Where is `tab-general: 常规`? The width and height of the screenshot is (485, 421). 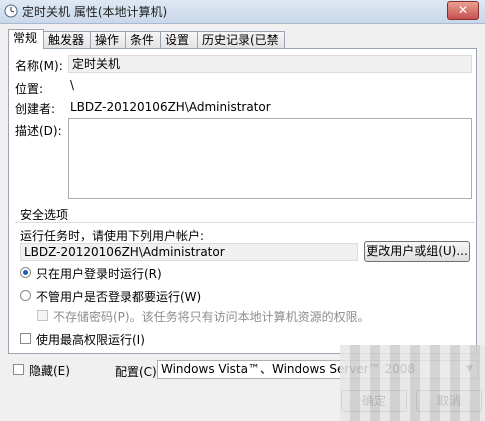
tab-general: 常规 is located at coordinates (26, 39).